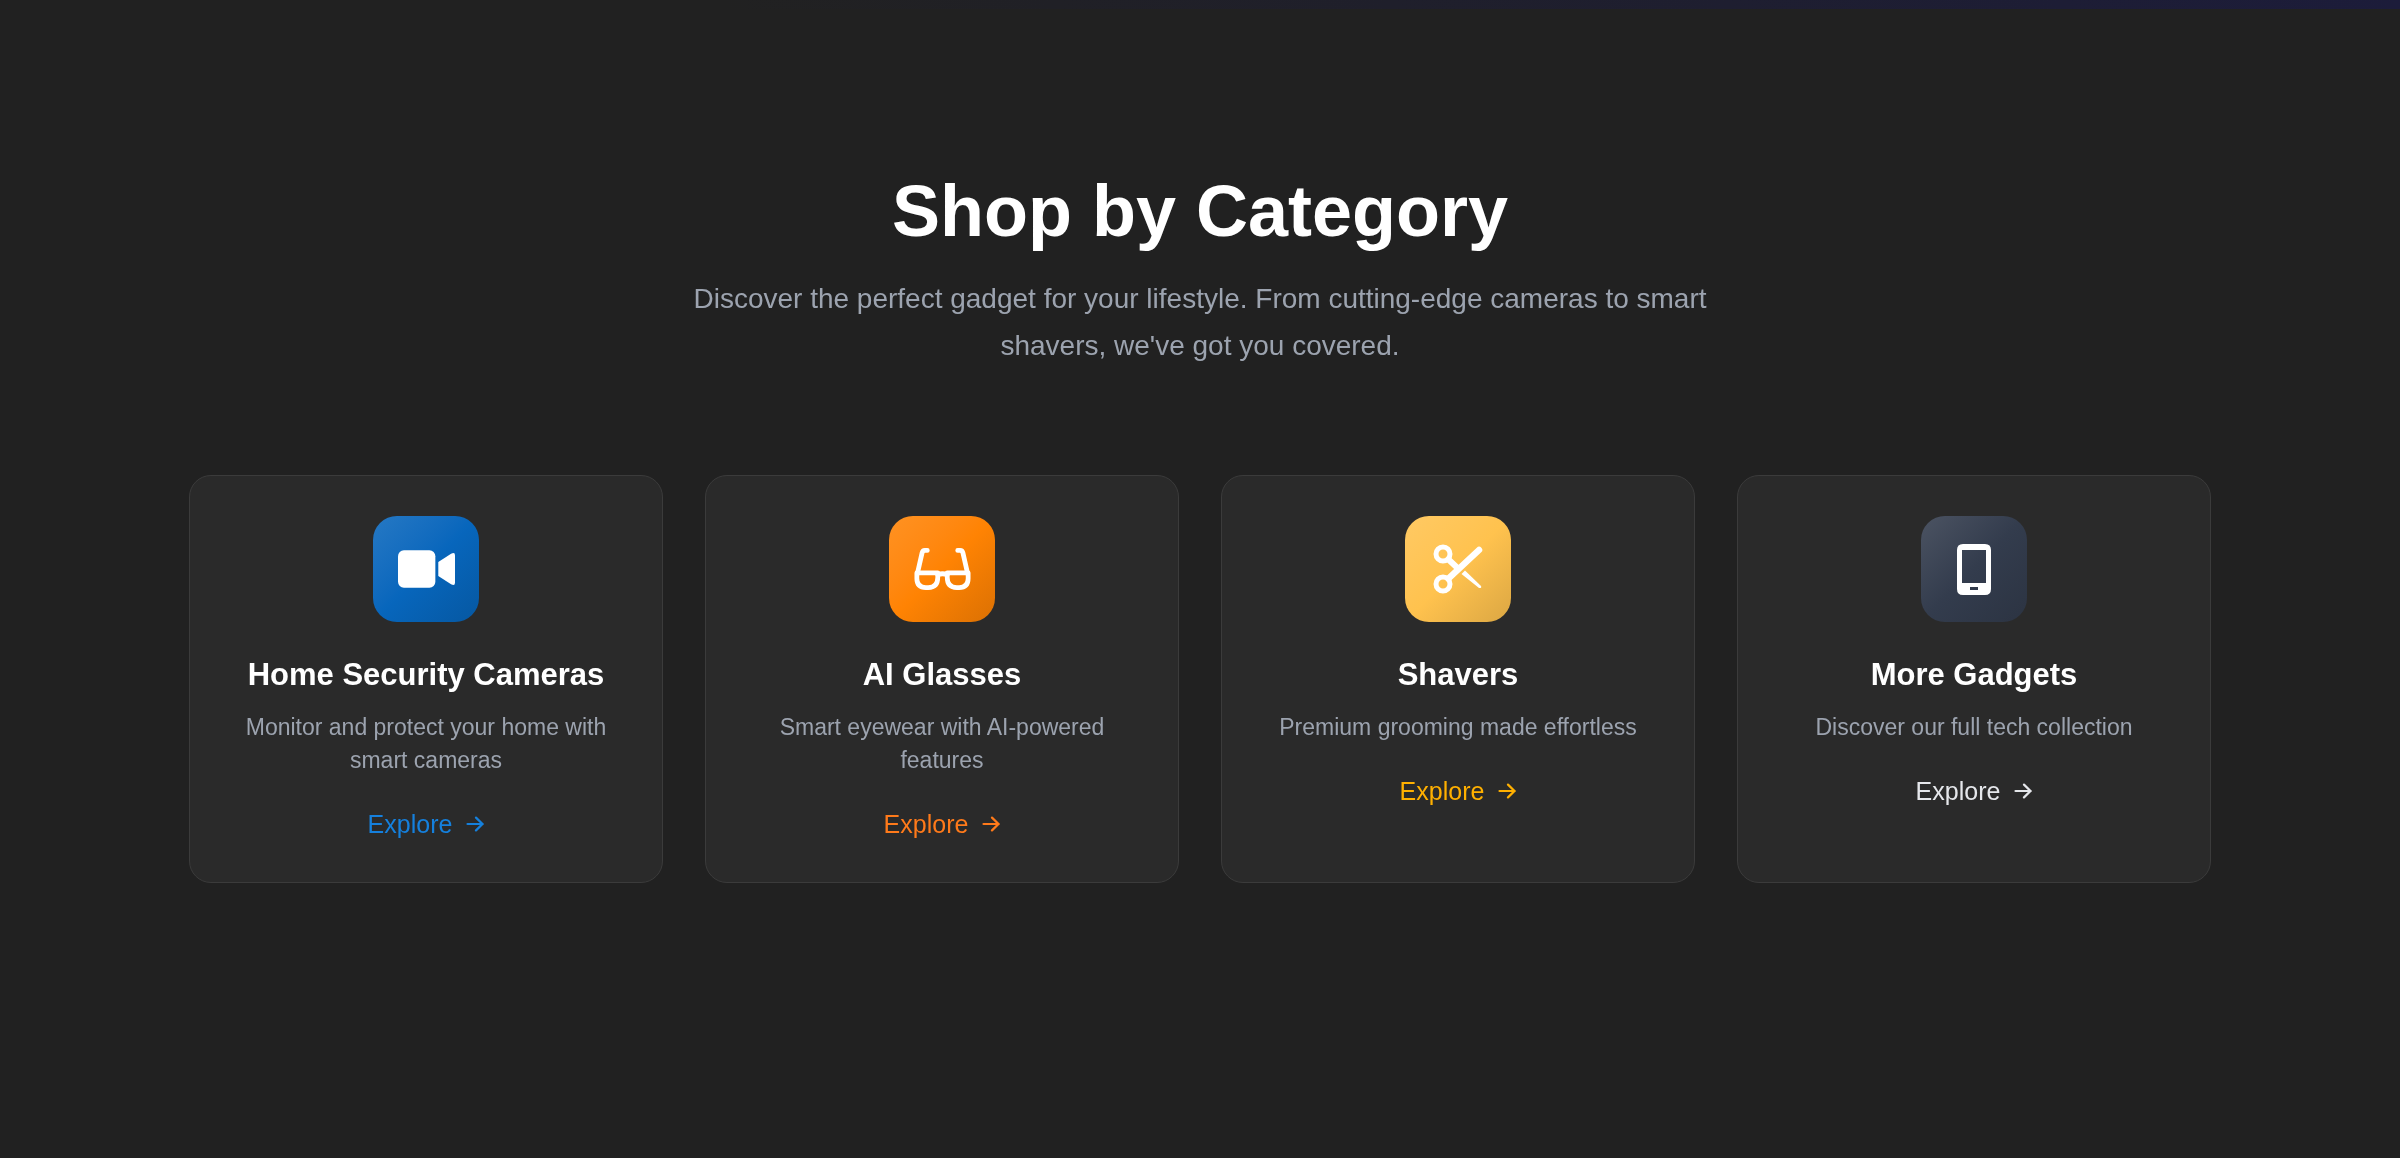 This screenshot has width=2400, height=1158. Describe the element at coordinates (1974, 675) in the screenshot. I see `card-title: More Gadgets` at that location.